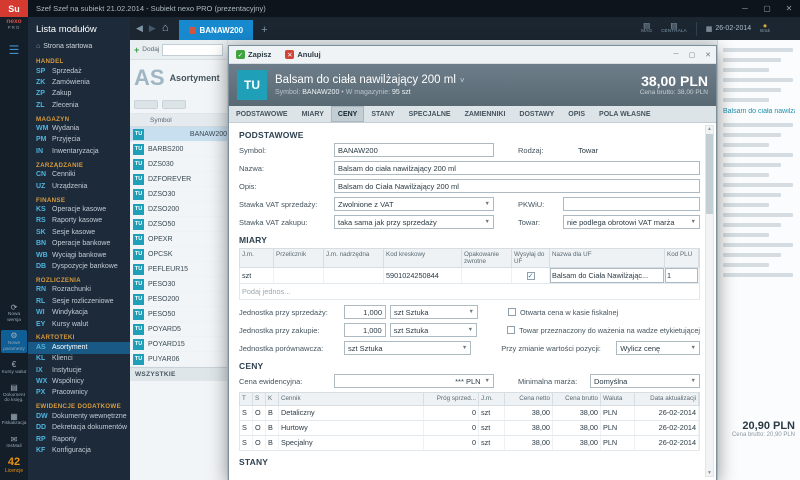  I want to click on input-jednostka-sprzedazy-qty: 1,000, so click(365, 312).